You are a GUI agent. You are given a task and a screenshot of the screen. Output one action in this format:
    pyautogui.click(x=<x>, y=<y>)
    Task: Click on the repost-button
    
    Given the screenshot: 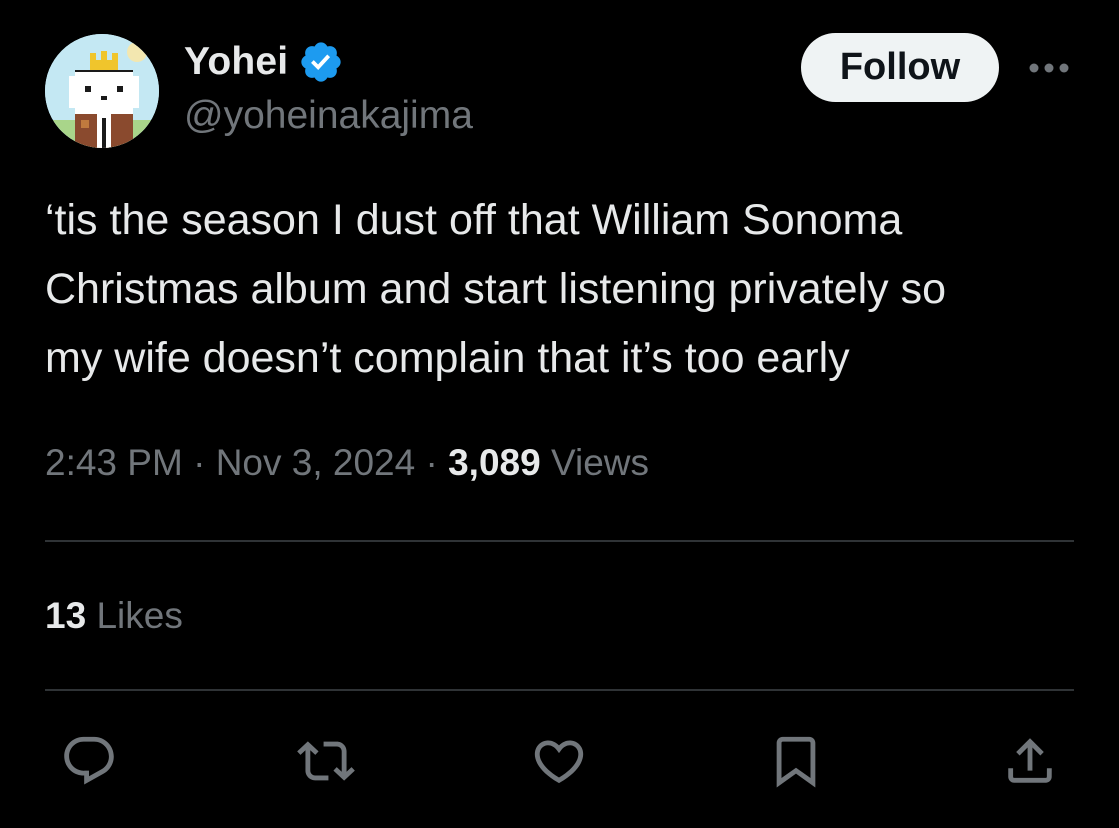 What is the action you would take?
    pyautogui.click(x=326, y=761)
    